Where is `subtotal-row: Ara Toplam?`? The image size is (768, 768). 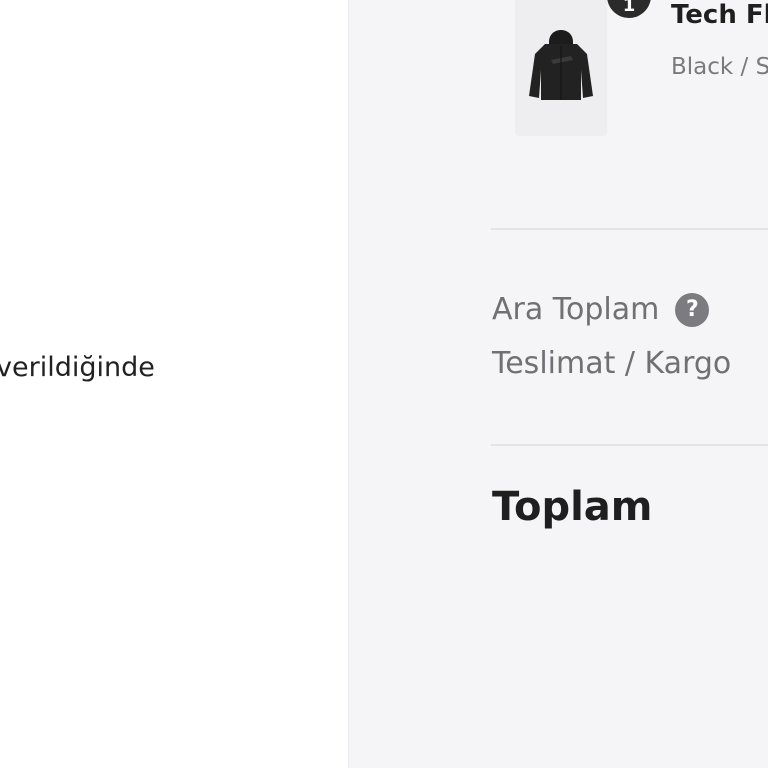 subtotal-row: Ara Toplam? is located at coordinates (601, 309).